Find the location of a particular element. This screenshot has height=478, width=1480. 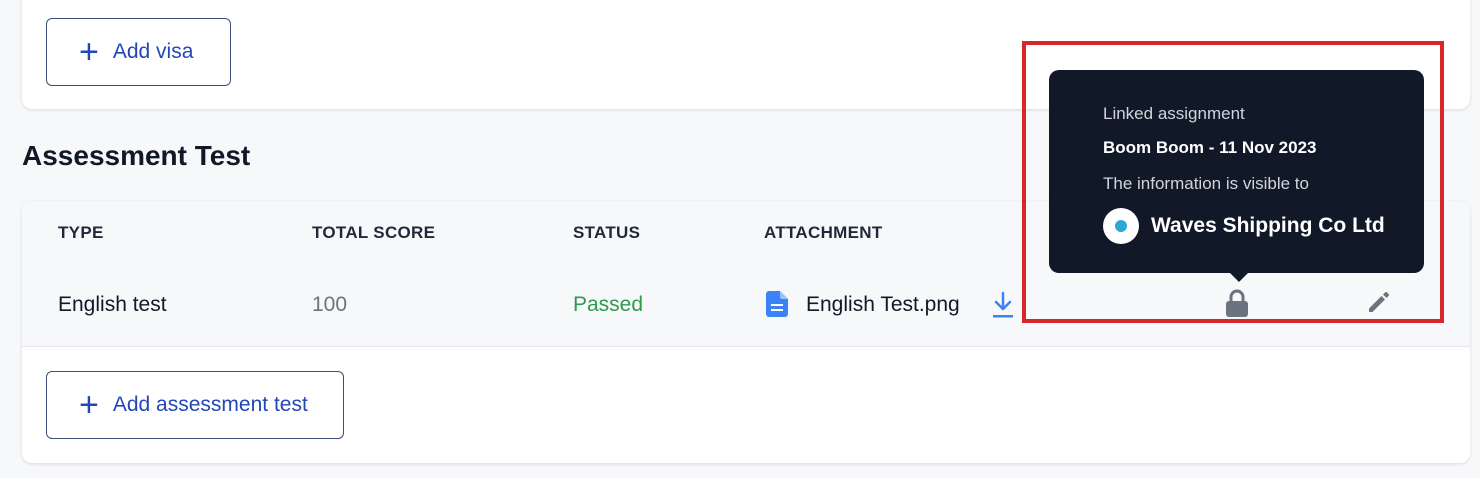

download-icon is located at coordinates (1003, 307).